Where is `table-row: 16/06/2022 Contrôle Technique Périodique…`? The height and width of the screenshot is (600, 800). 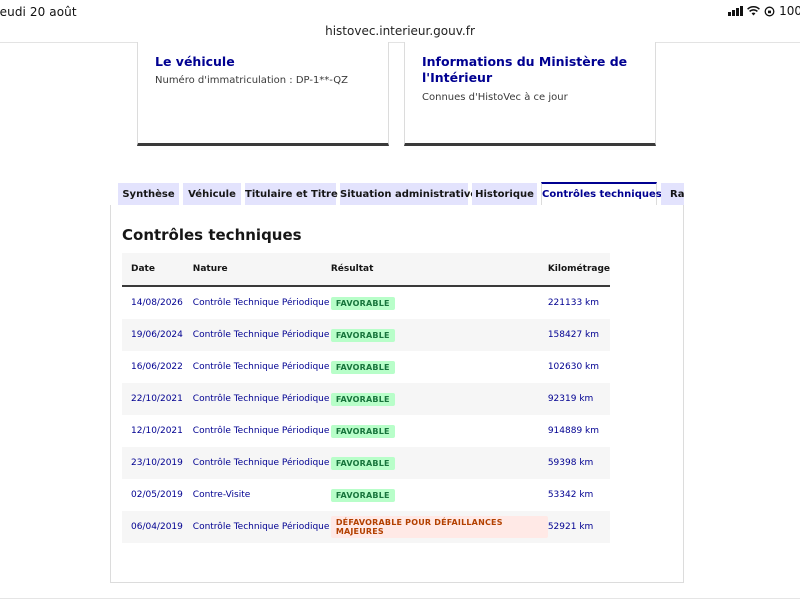 table-row: 16/06/2022 Contrôle Technique Périodique… is located at coordinates (366, 367).